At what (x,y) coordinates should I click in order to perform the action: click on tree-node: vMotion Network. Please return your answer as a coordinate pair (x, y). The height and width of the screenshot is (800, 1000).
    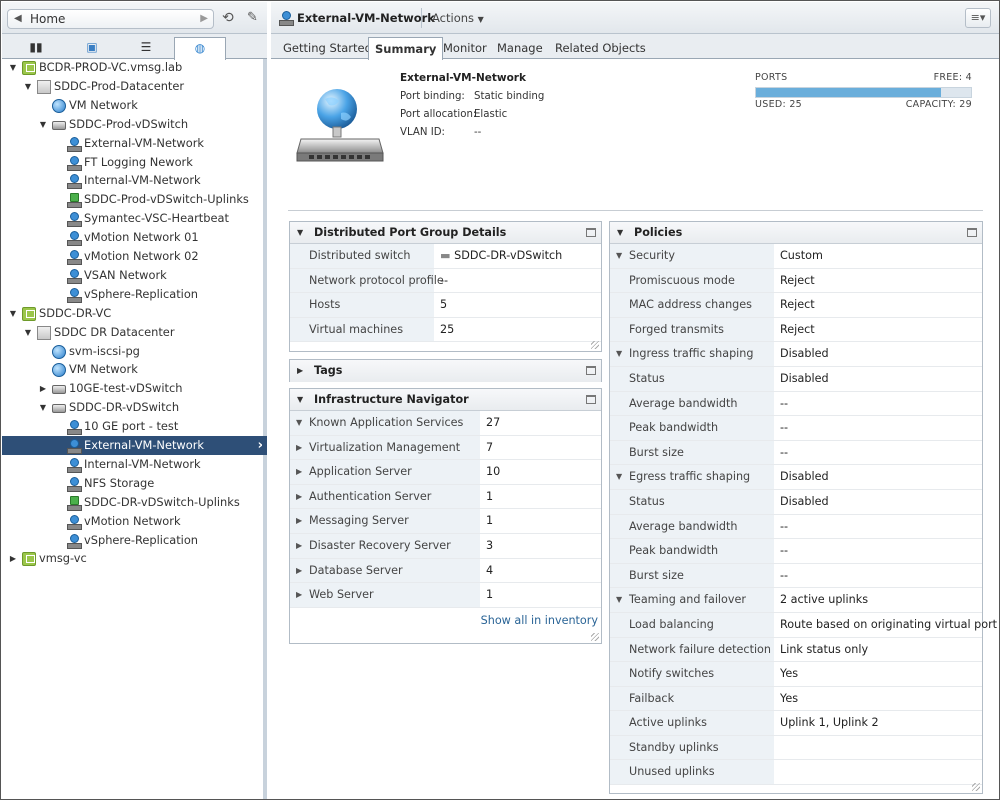
    Looking at the image, I should click on (134, 521).